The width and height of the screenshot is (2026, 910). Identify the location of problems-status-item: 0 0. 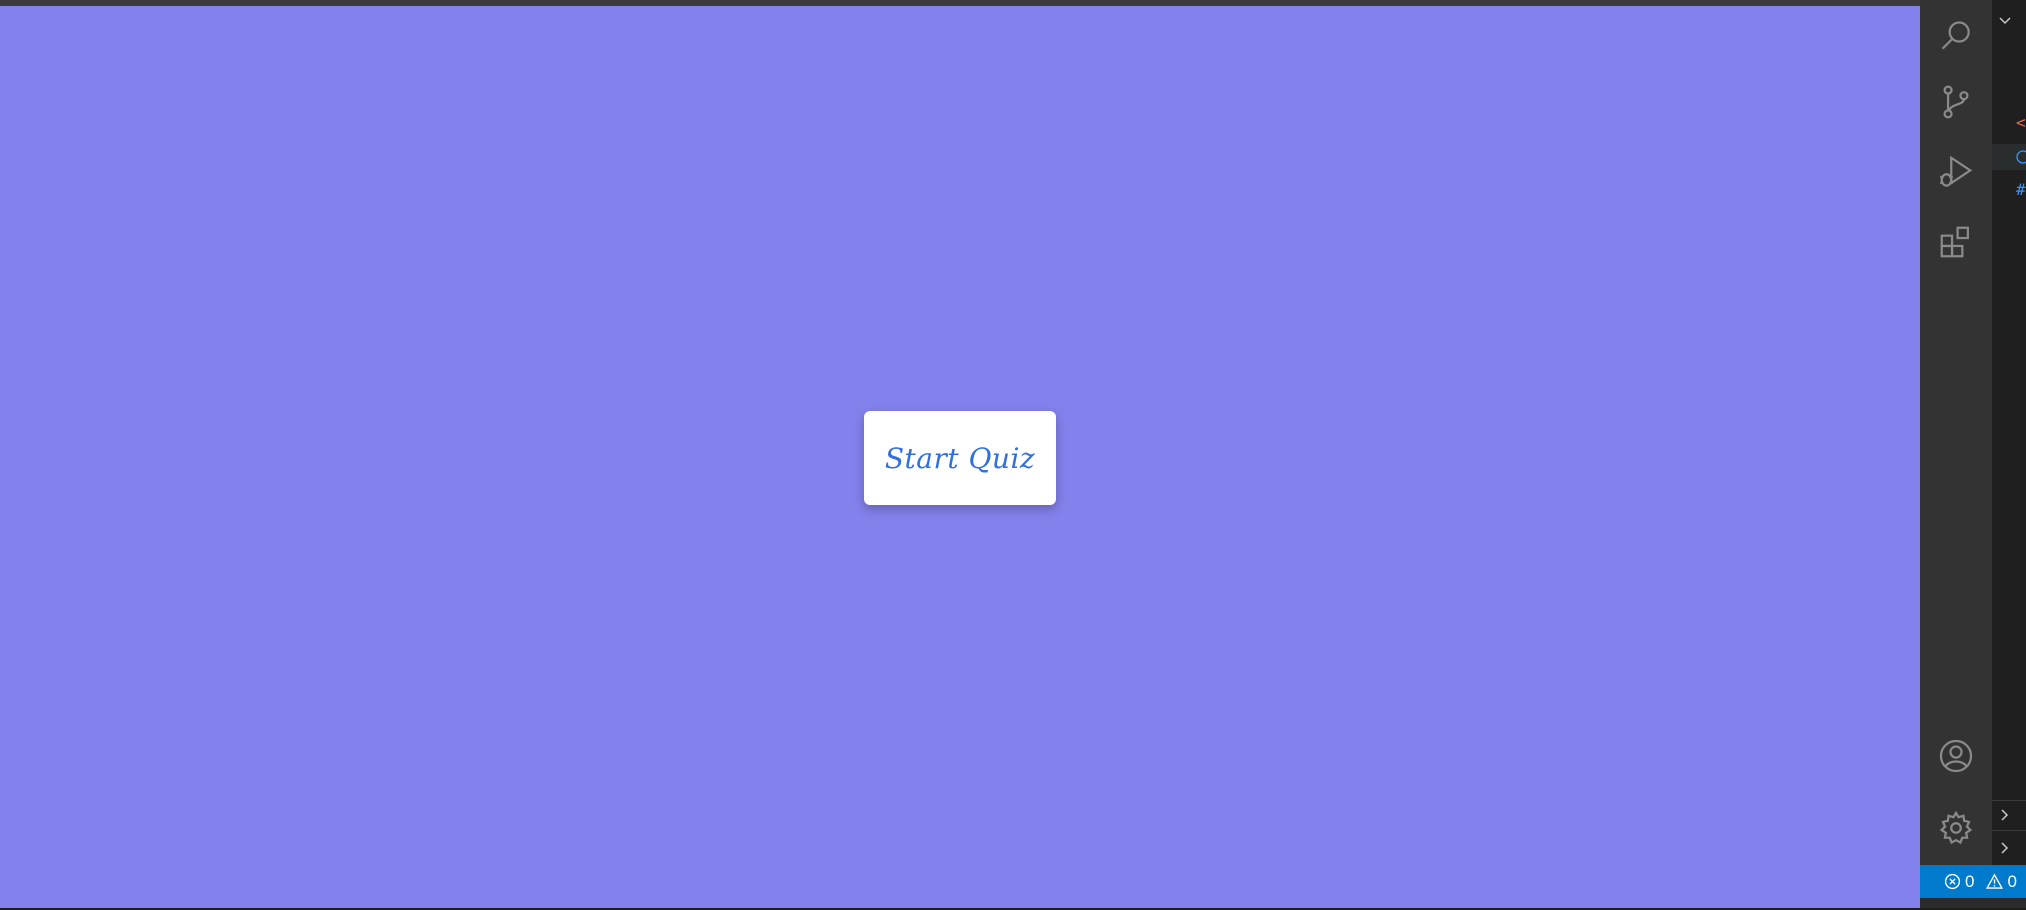
(1973, 881).